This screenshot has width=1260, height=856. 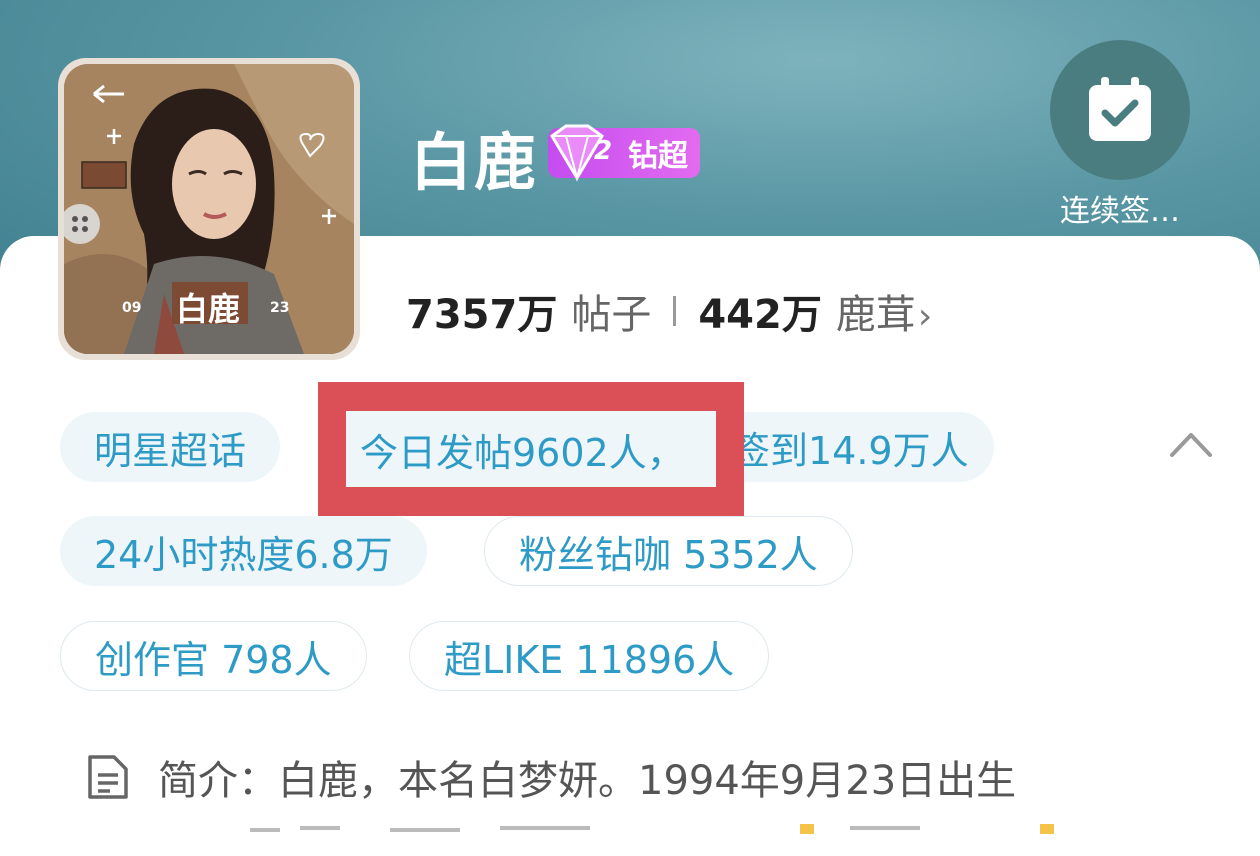 What do you see at coordinates (925, 316) in the screenshot?
I see `chevron-right-icon: ›` at bounding box center [925, 316].